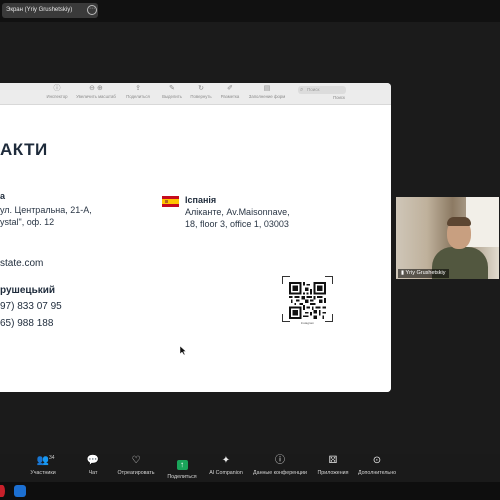  I want to click on qr-caption: Instagram, so click(307, 323).